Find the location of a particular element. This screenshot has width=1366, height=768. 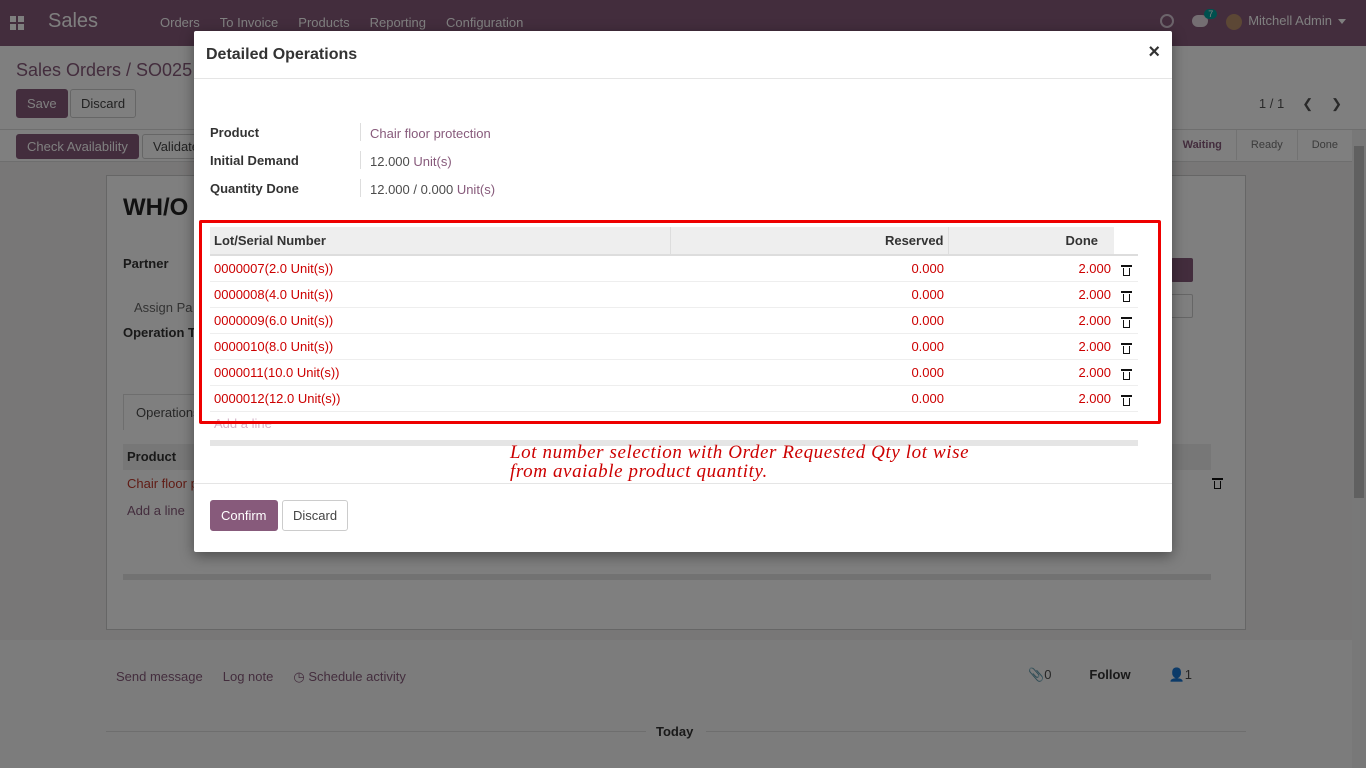

col-reserved: Reserved is located at coordinates (808, 241).